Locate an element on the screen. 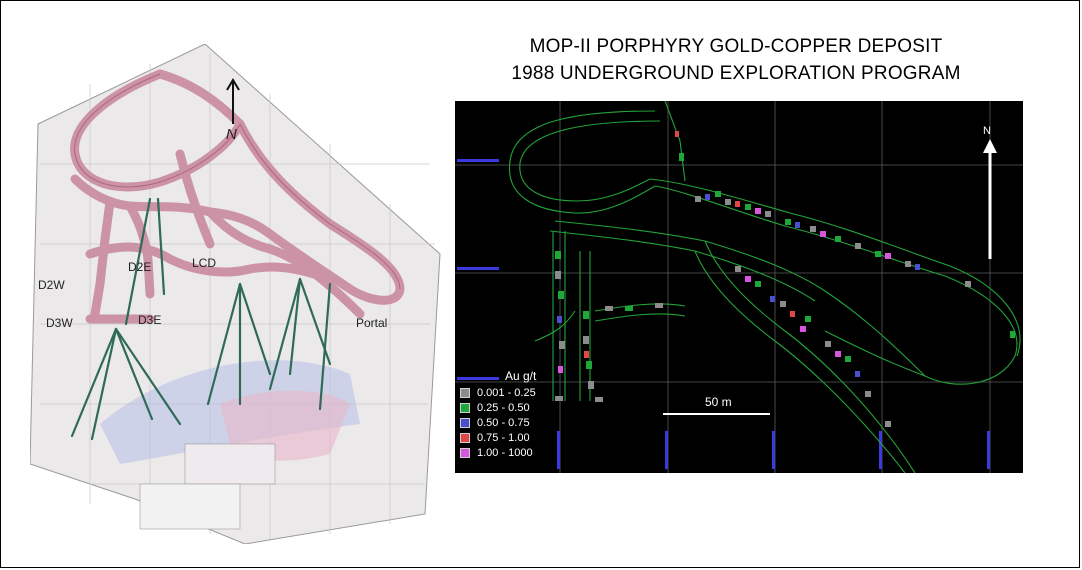 The image size is (1082, 570). legend-item: 0.75 - 1.00 is located at coordinates (505, 437).